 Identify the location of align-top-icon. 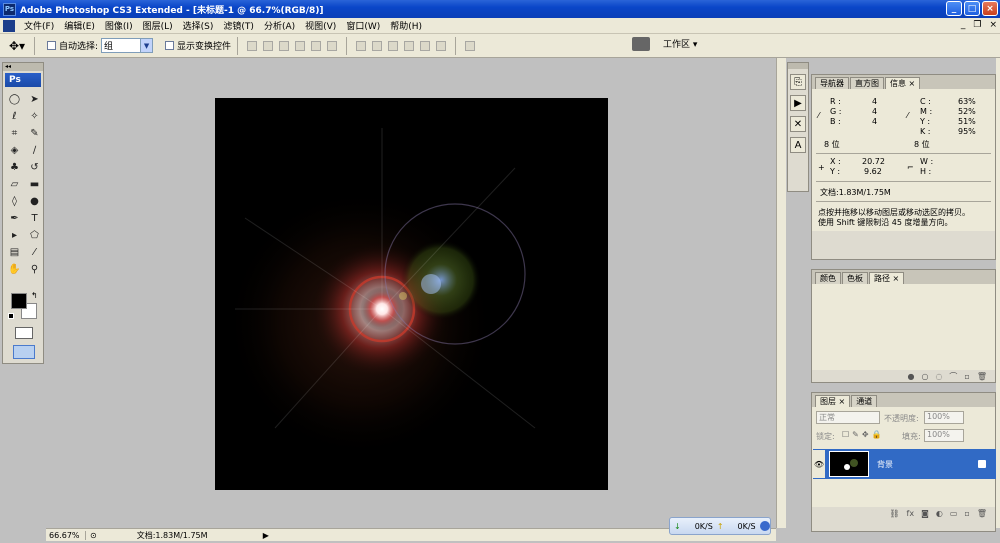
(252, 45).